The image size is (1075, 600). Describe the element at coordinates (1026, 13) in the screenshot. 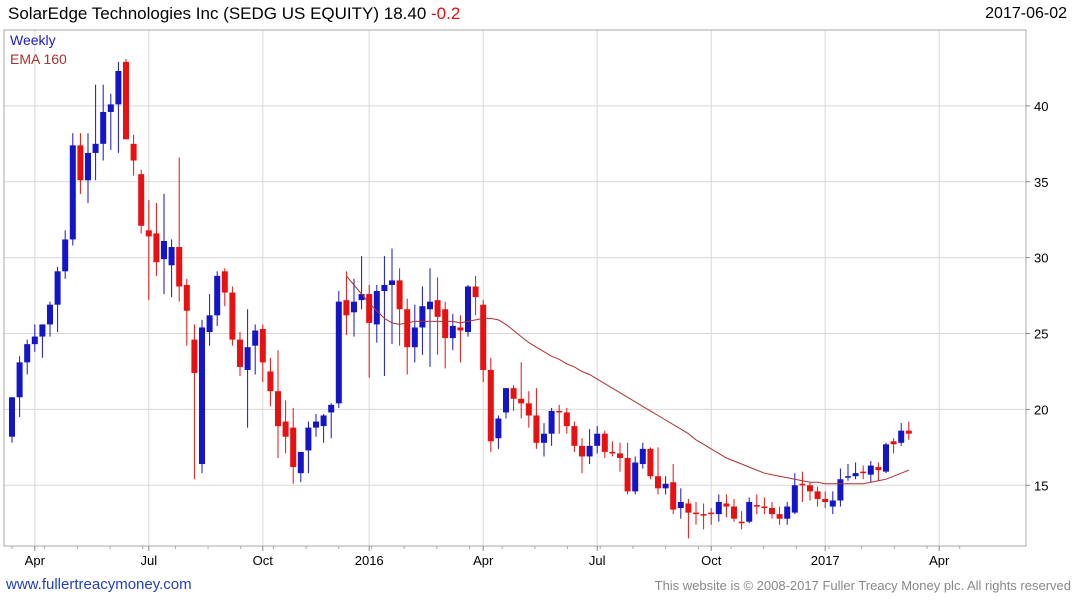

I see `chart-date: 2017-06-02` at that location.